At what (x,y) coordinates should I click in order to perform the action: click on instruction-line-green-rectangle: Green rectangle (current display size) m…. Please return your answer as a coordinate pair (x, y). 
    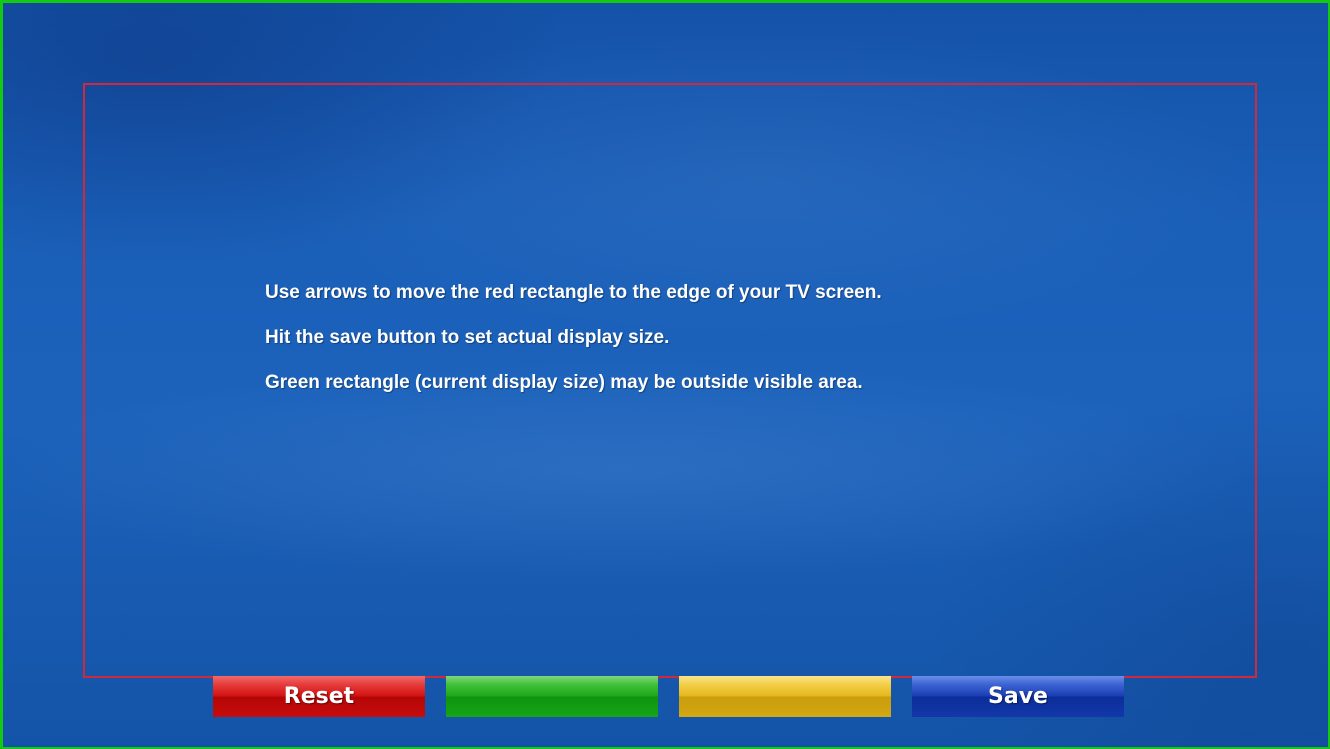
    Looking at the image, I should click on (564, 382).